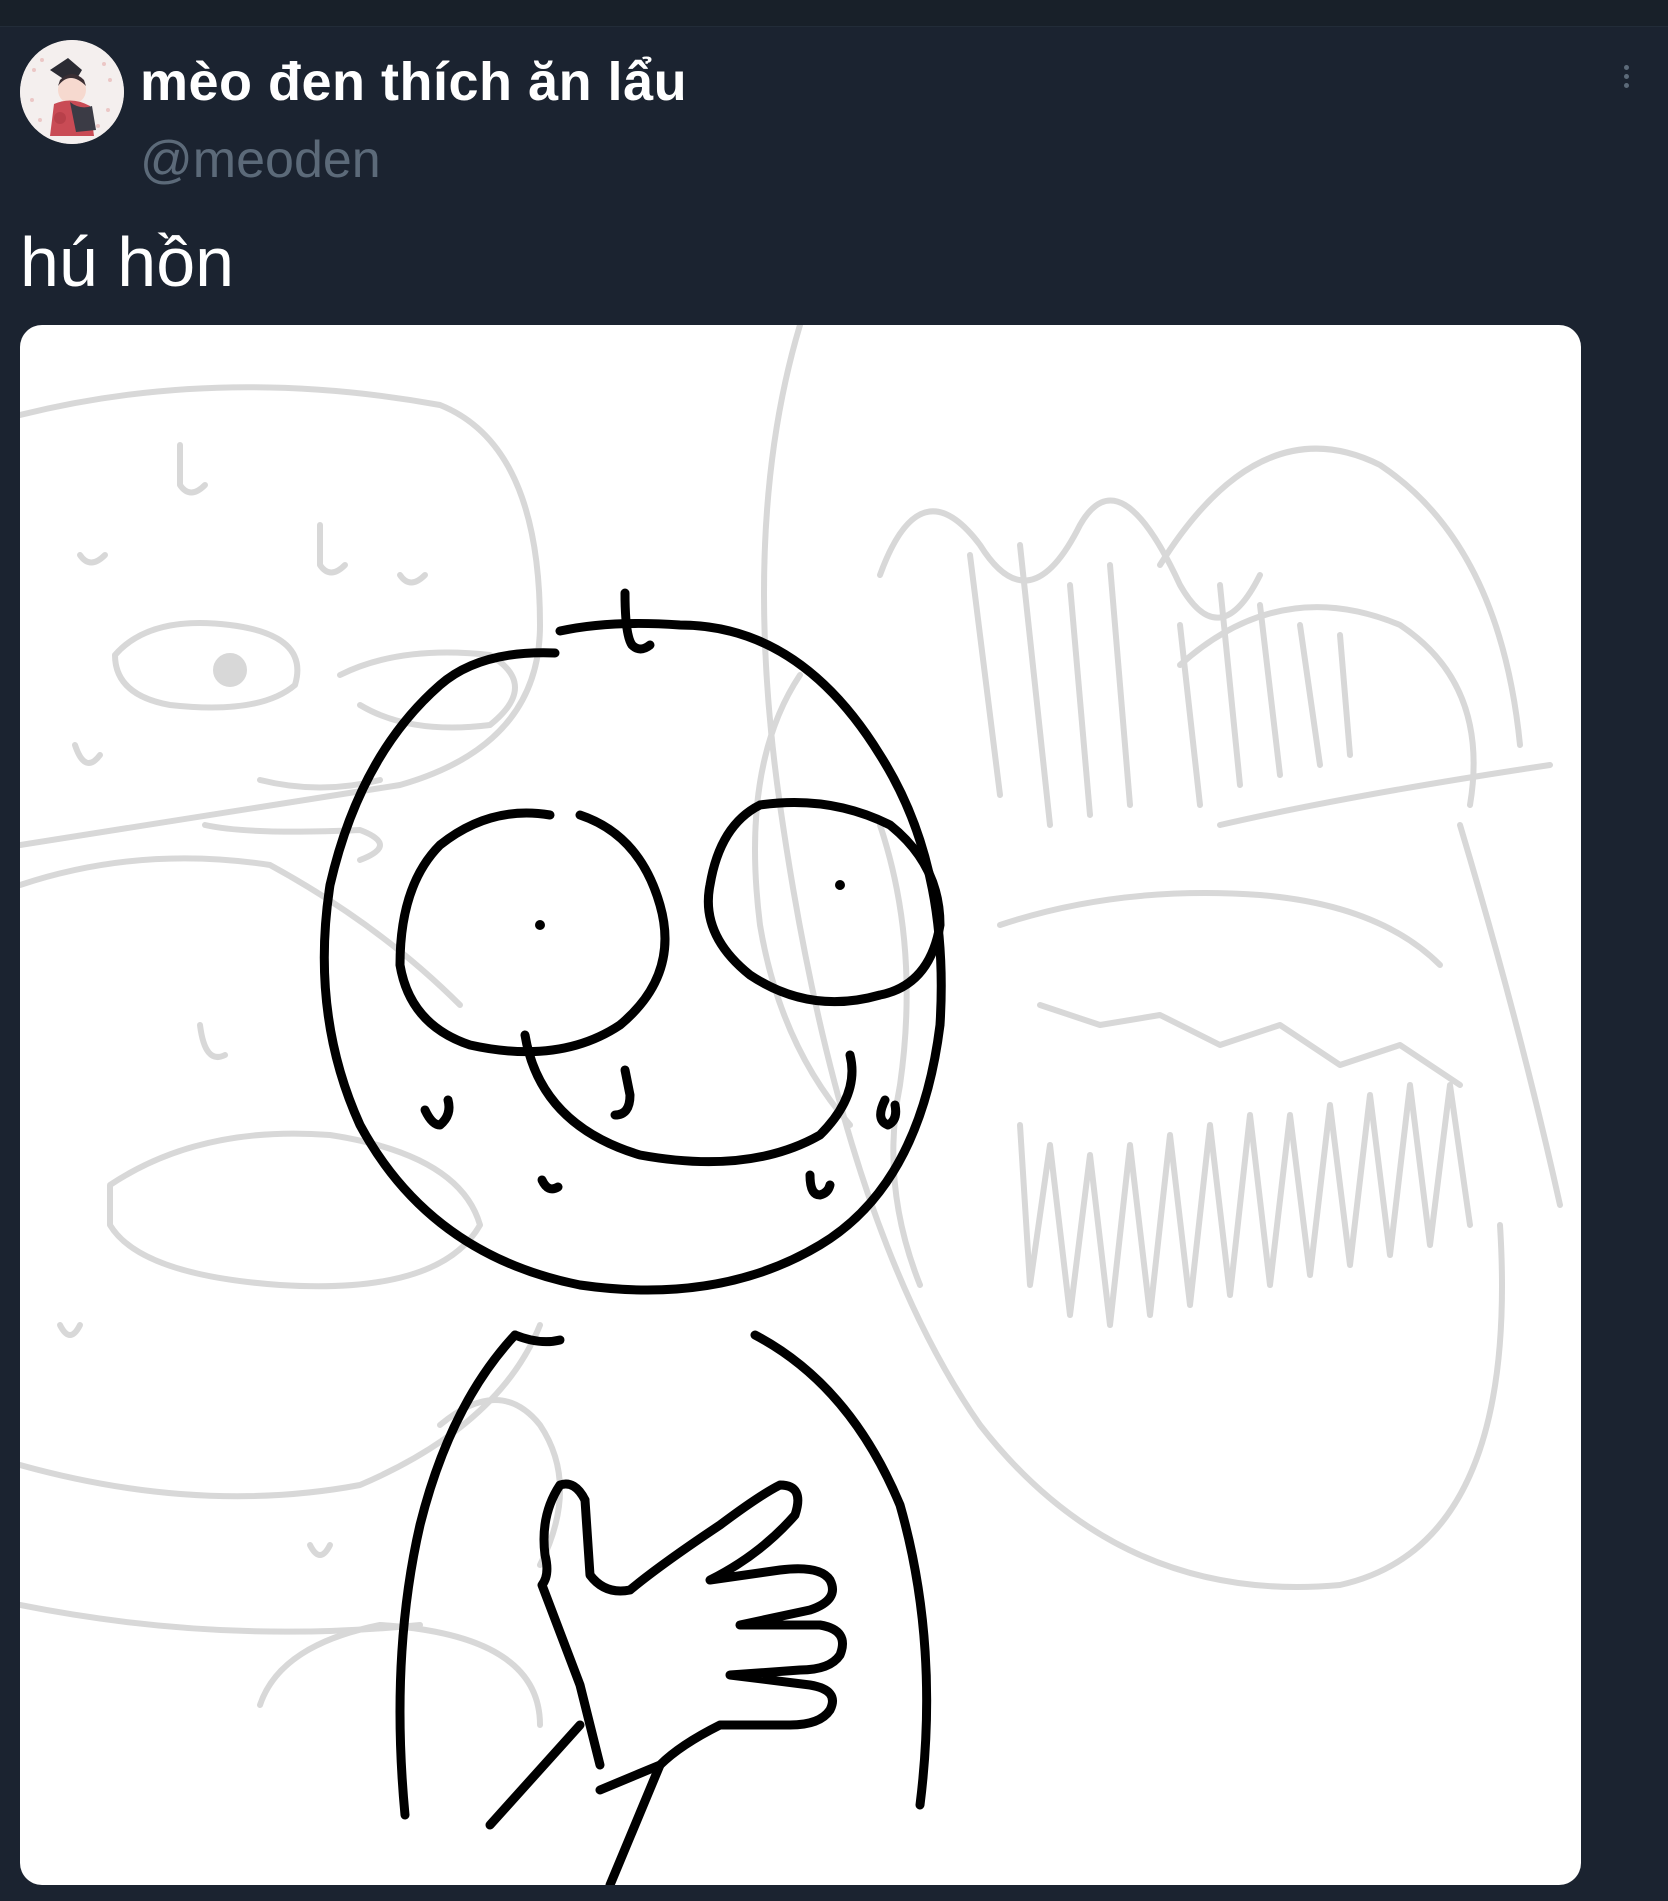 The height and width of the screenshot is (1901, 1668). Describe the element at coordinates (840, 885) in the screenshot. I see `right-pupil` at that location.